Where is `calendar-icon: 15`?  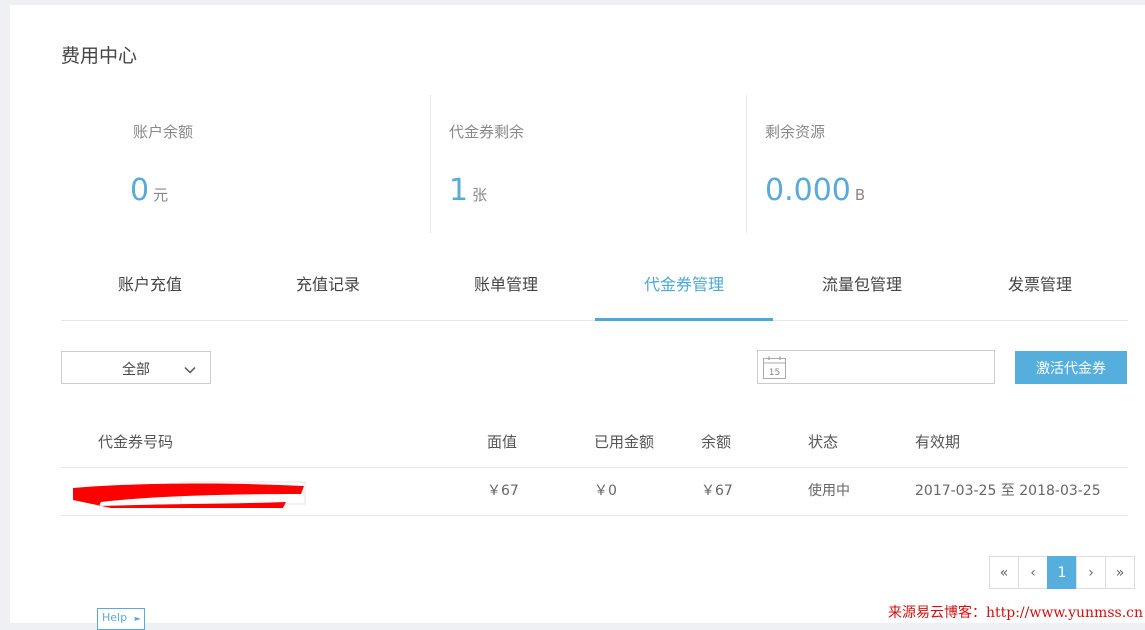
calendar-icon: 15 is located at coordinates (775, 370).